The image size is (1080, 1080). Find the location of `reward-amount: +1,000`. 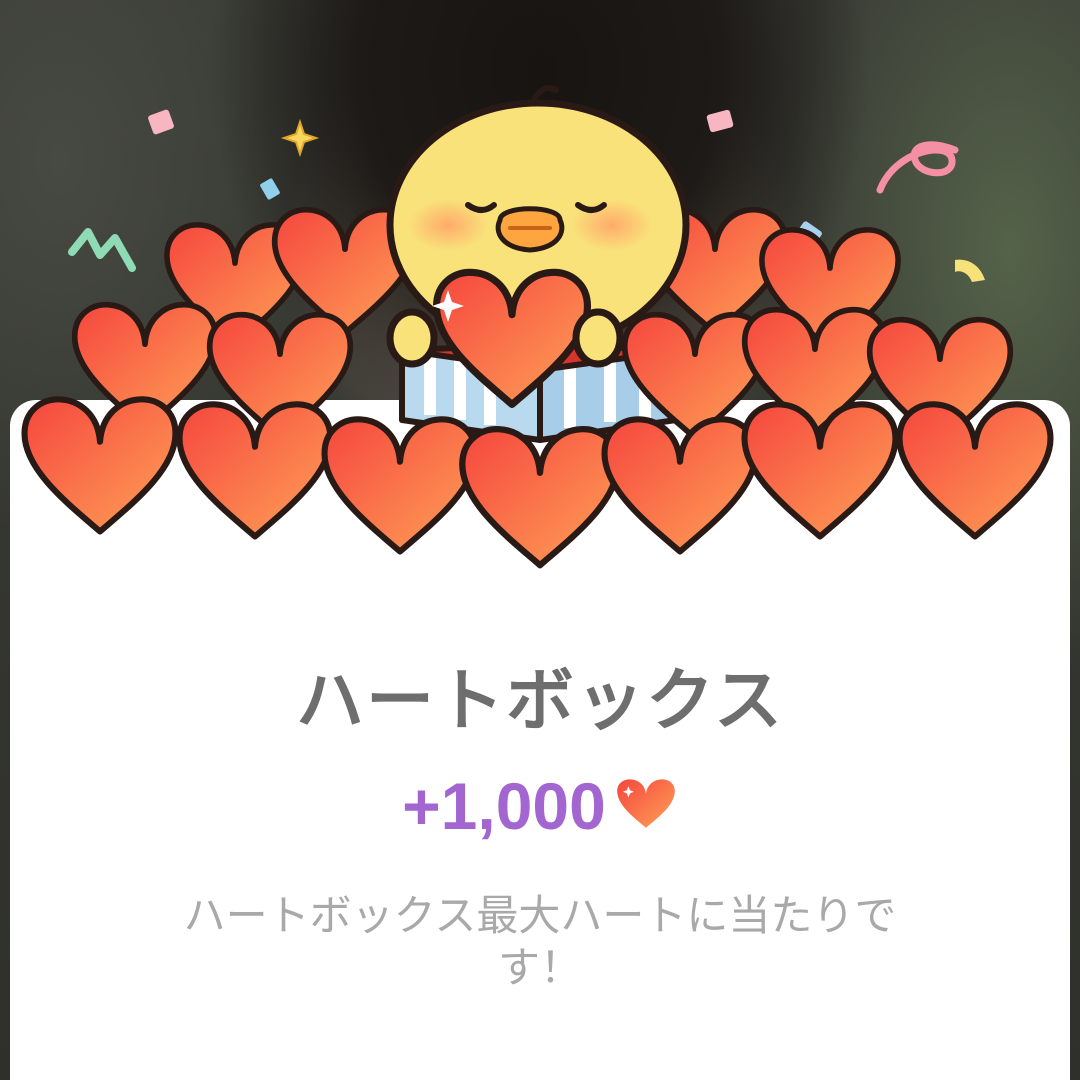

reward-amount: +1,000 is located at coordinates (504, 806).